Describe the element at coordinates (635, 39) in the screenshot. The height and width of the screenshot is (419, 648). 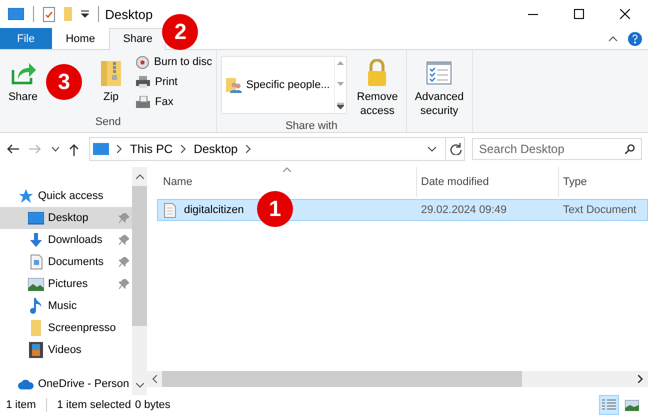
I see `help-icon` at that location.